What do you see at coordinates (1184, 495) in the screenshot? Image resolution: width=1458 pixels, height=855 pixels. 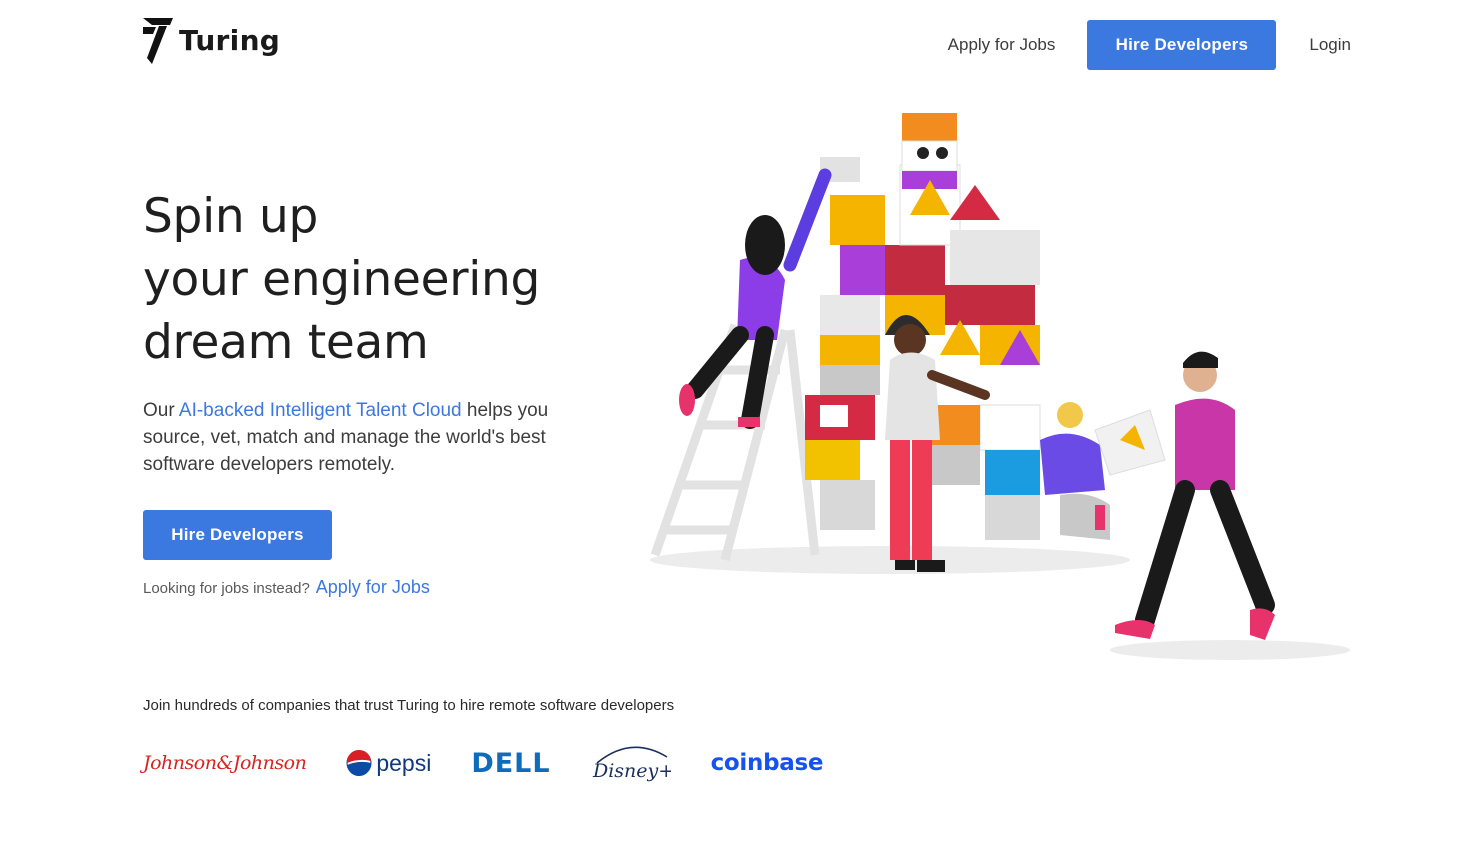 I see `walking-man` at bounding box center [1184, 495].